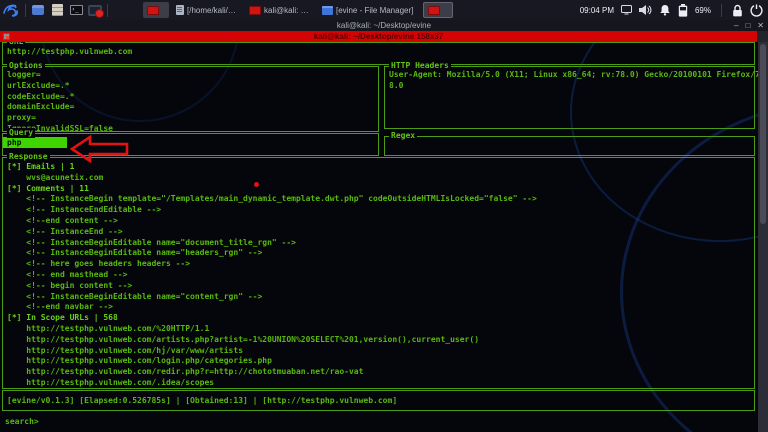 This screenshot has height=432, width=768. I want to click on display-settings-icon, so click(626, 10).